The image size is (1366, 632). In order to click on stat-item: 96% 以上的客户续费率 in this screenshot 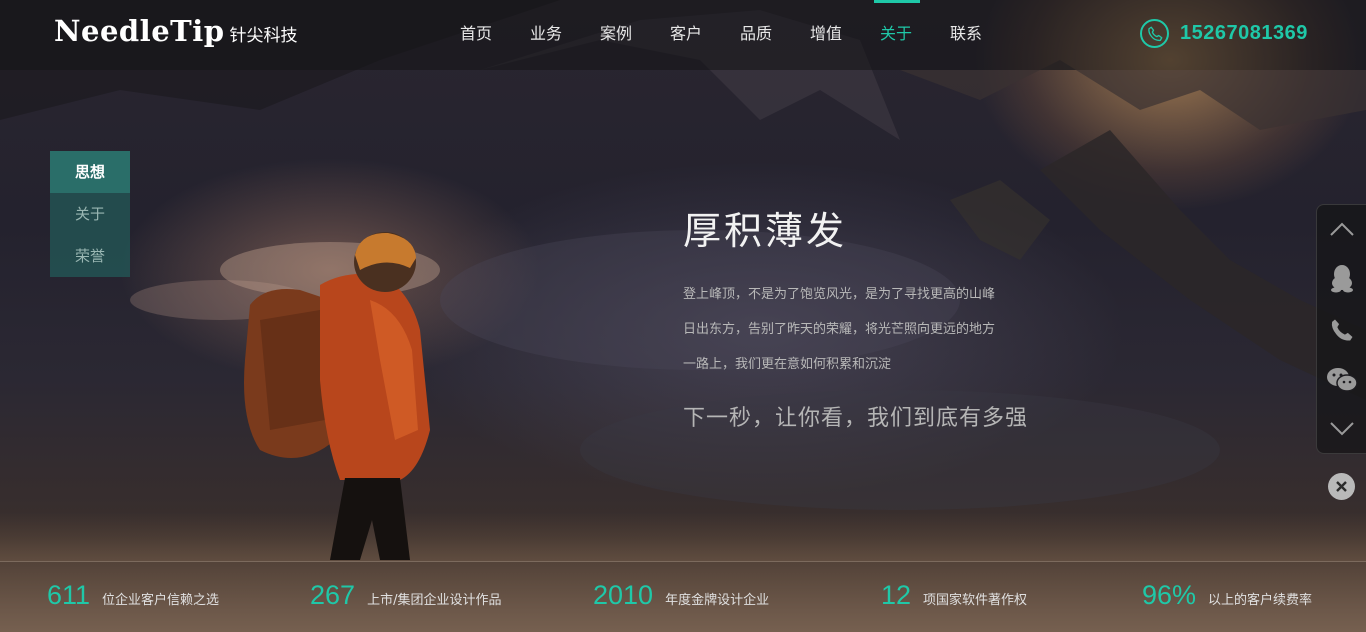, I will do `click(1227, 595)`.